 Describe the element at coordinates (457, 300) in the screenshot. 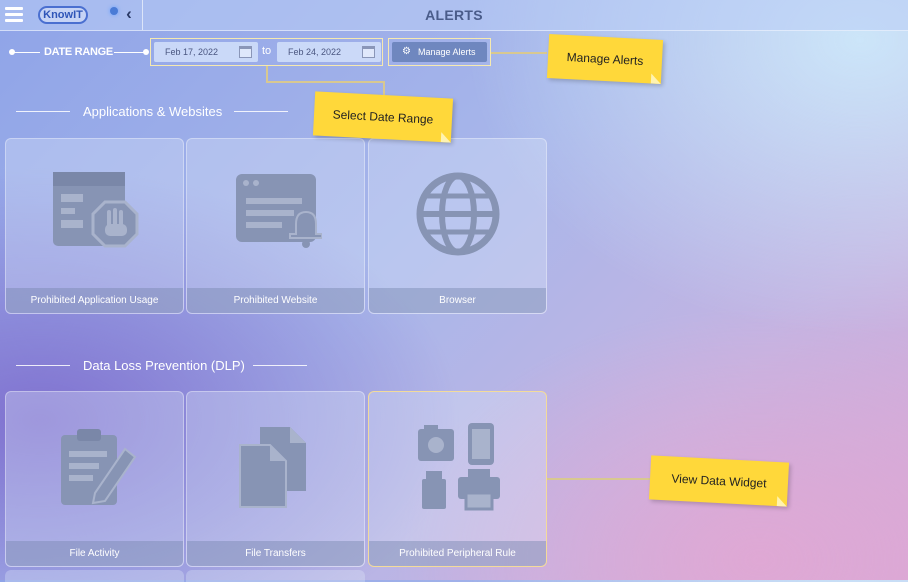

I see `tile-caption: Browser` at that location.